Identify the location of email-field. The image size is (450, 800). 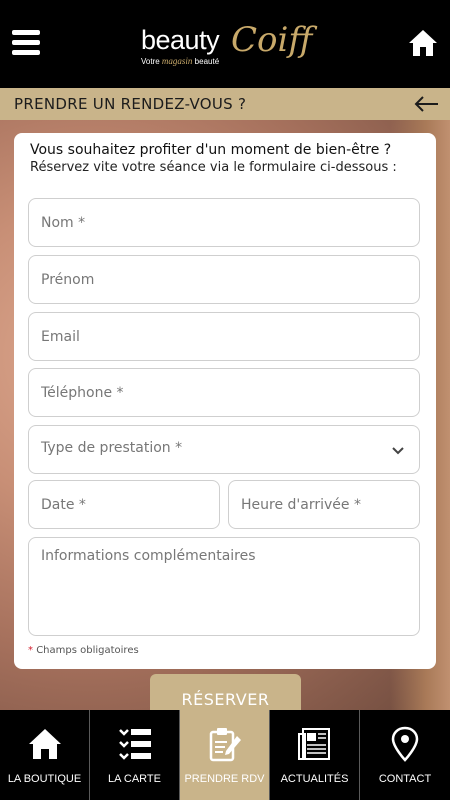
(224, 336).